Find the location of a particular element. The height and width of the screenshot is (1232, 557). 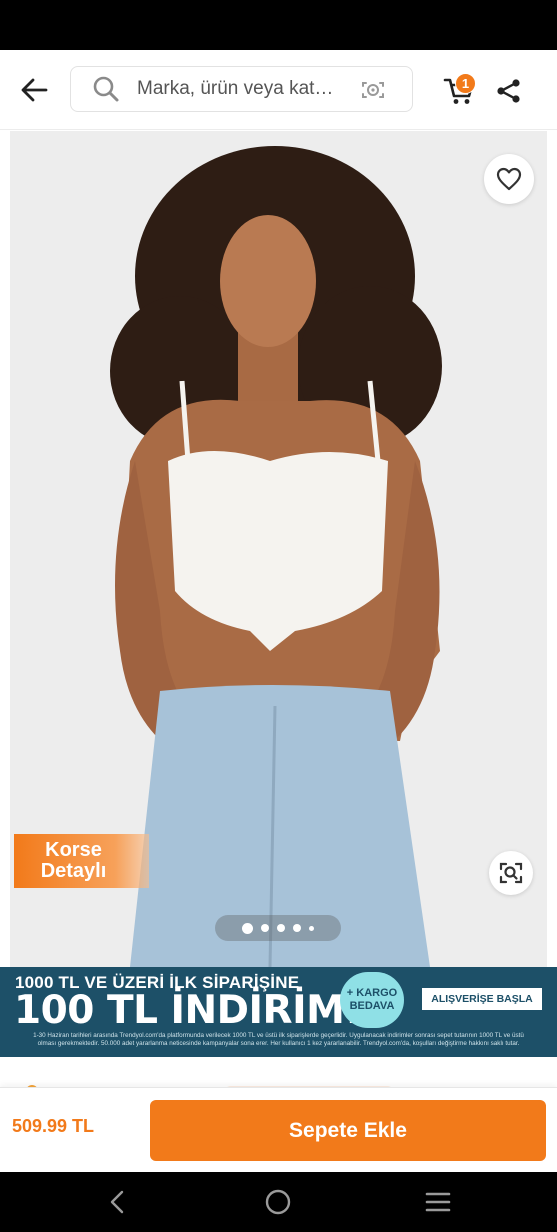

arrow-left-icon is located at coordinates (34, 90).